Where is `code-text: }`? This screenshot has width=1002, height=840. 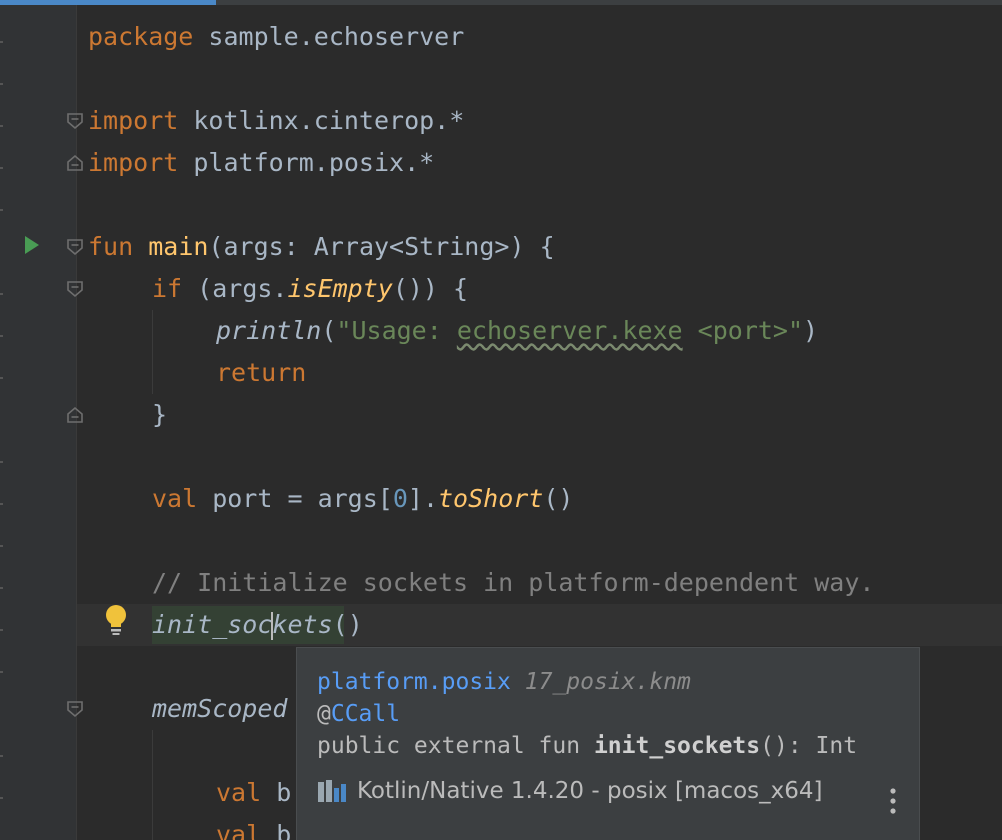
code-text: } is located at coordinates (160, 414).